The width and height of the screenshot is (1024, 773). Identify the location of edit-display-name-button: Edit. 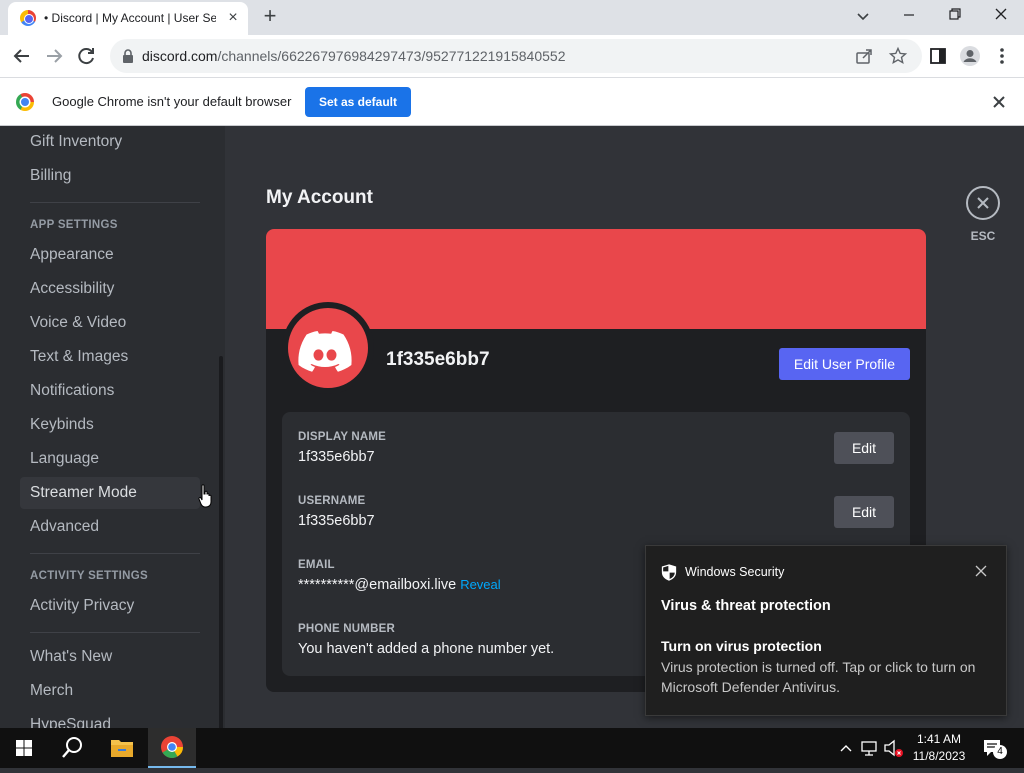
(864, 448).